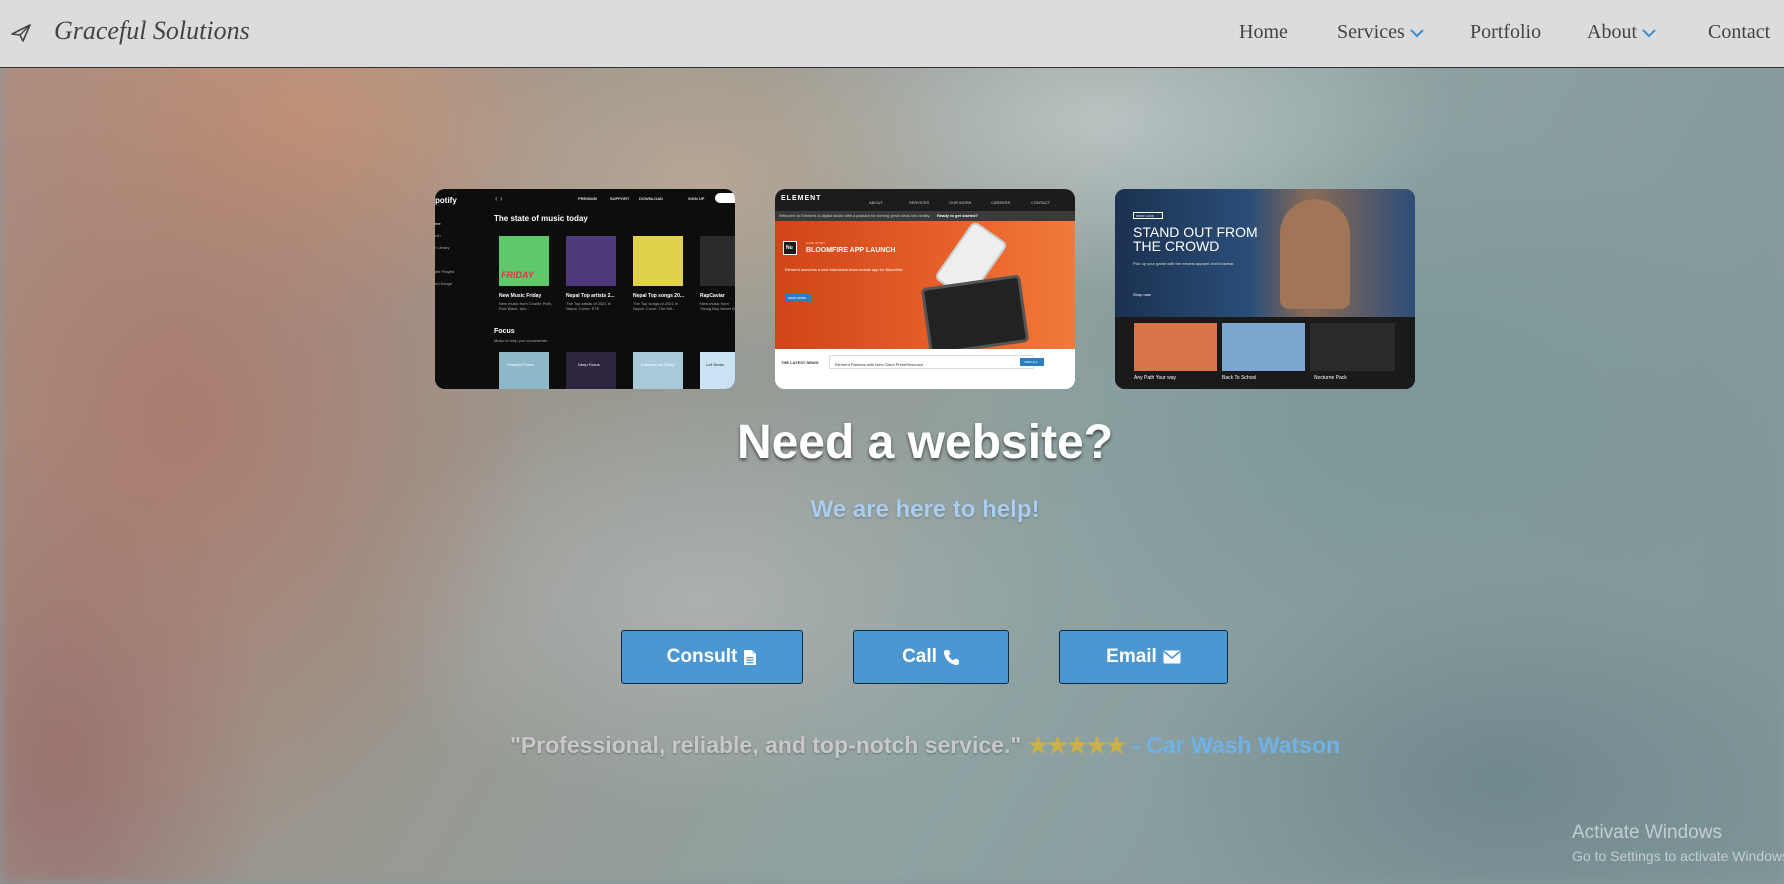 The width and height of the screenshot is (1784, 884). I want to click on spotify-arrows: ‹ ›, so click(499, 198).